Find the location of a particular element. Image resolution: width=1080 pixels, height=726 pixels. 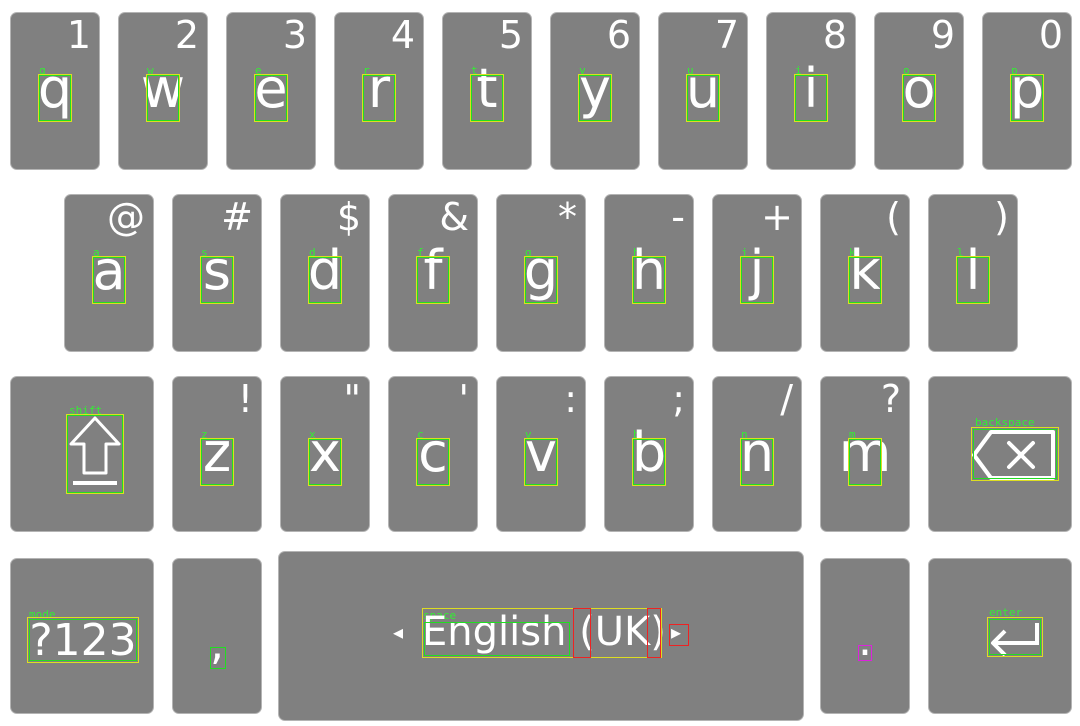

mode-key: mode ?123 is located at coordinates (82, 636).